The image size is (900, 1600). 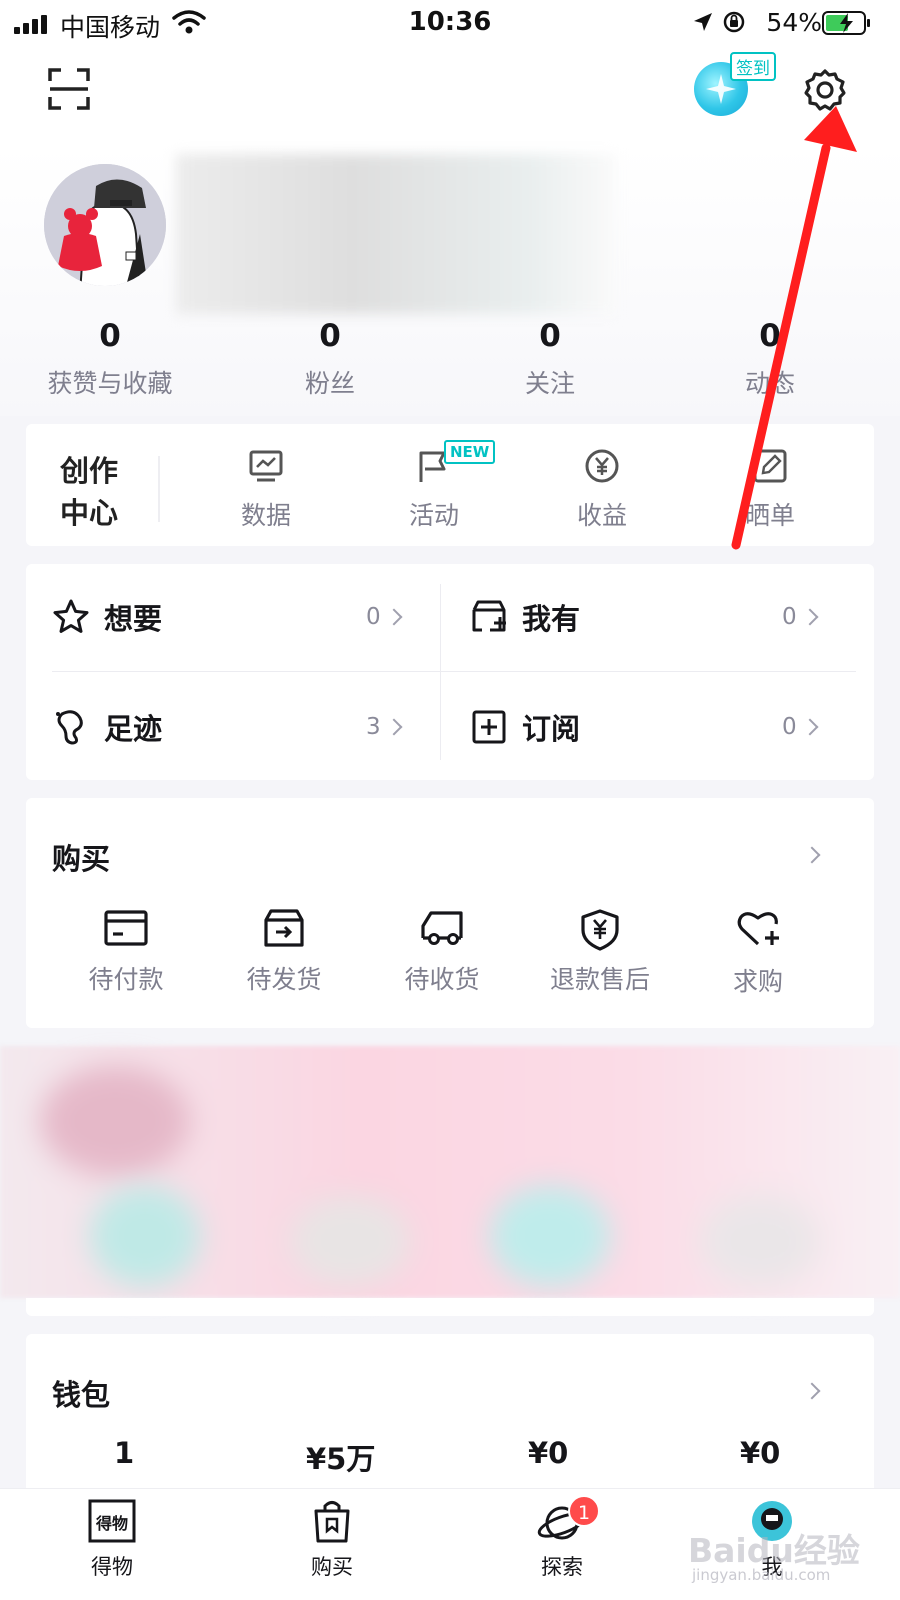 I want to click on collection-owned: 我有, so click(x=525, y=617).